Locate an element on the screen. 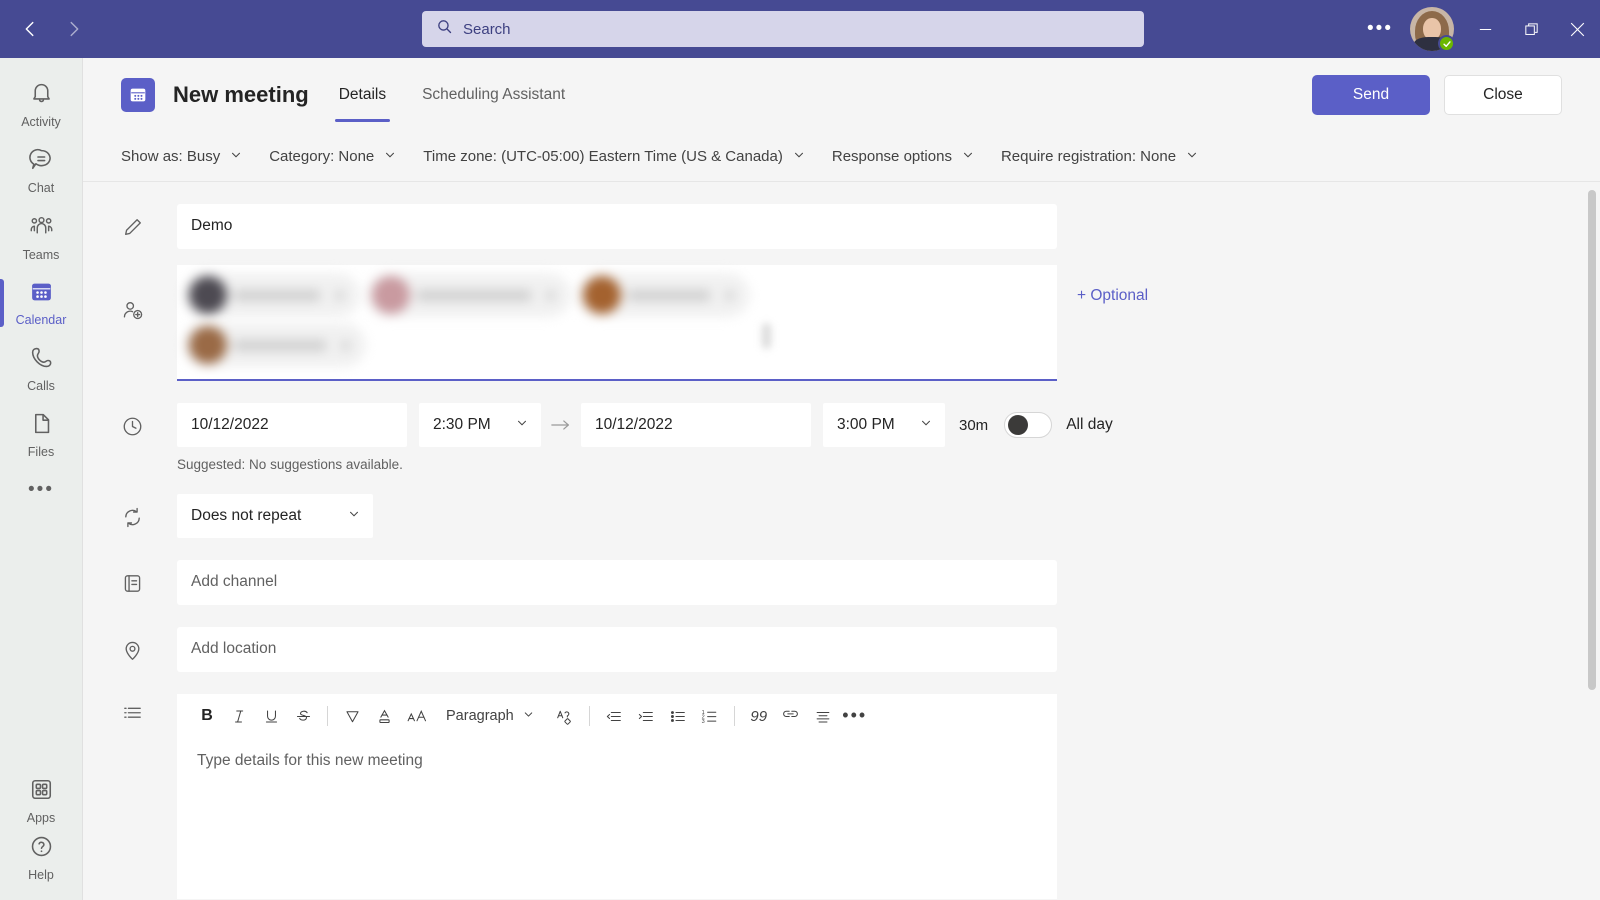 The width and height of the screenshot is (1600, 900). details-body-input: Type details for this new meeting is located at coordinates (617, 818).